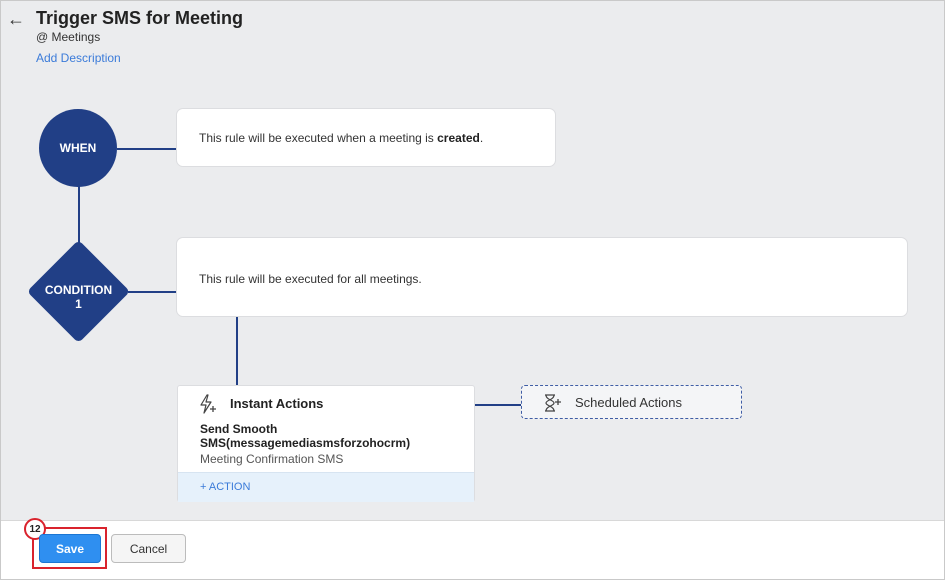  I want to click on when-node-label: WHEN, so click(78, 148).